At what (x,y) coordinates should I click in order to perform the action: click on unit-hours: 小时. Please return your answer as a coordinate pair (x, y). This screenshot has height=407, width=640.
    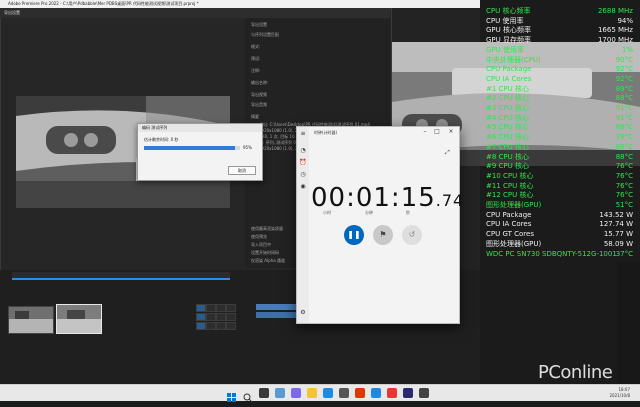
    Looking at the image, I should click on (327, 212).